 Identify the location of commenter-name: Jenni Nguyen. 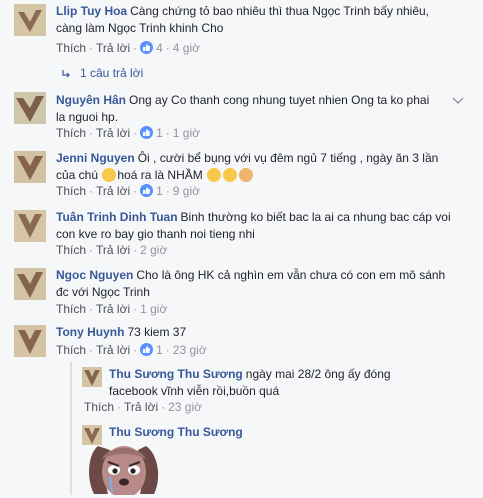
(95, 158).